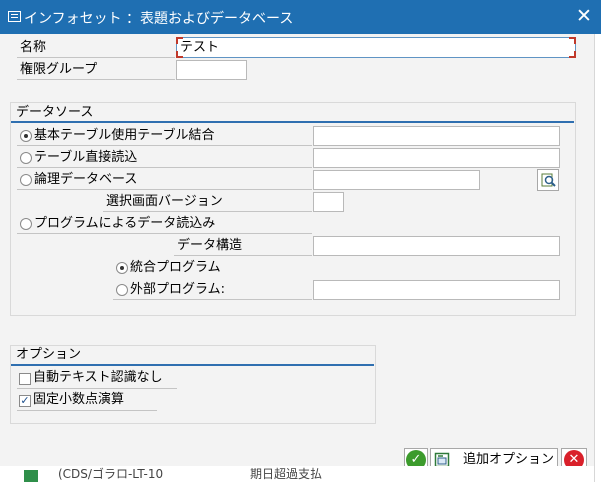 The image size is (601, 482). Describe the element at coordinates (124, 135) in the screenshot. I see `radio-basic-table-join-label: 基本テーブル使用テーブル結合` at that location.